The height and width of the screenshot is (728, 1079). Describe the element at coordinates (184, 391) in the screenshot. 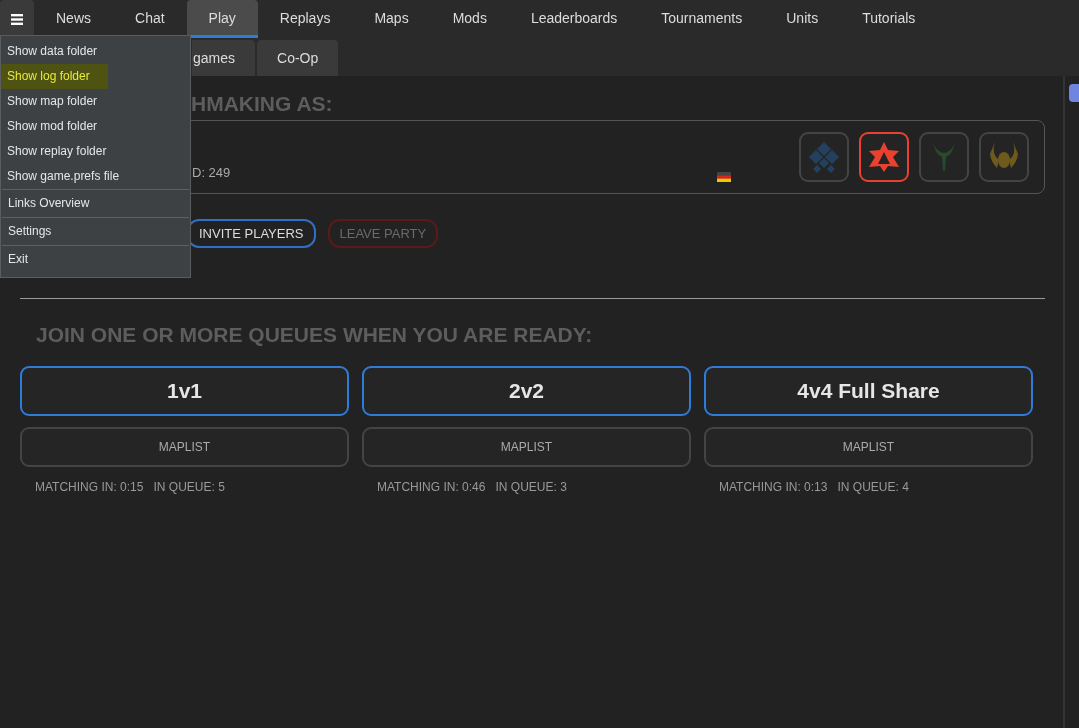

I see `queue-button: 1v1` at that location.